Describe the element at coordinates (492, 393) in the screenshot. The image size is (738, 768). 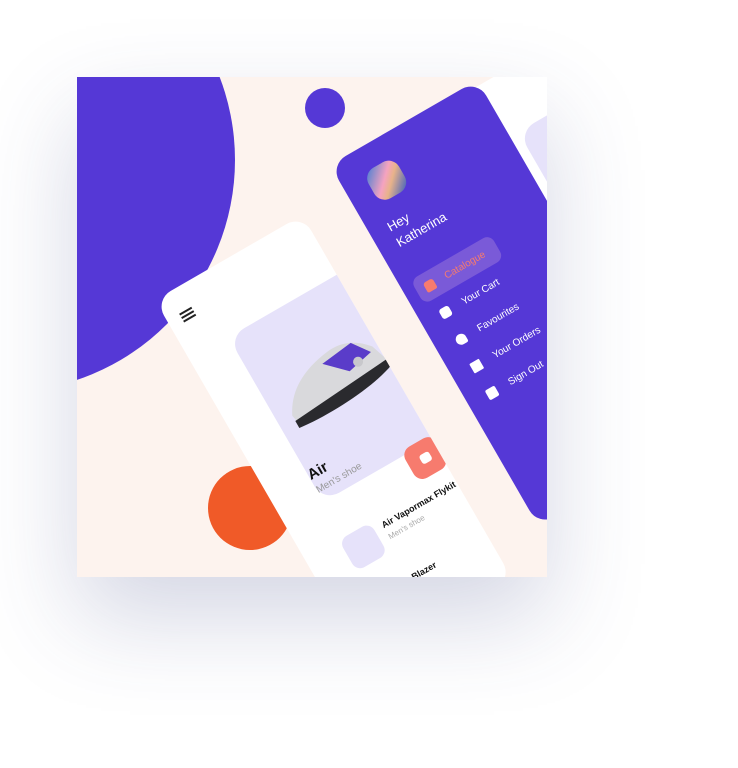
I see `sign-out-icon` at that location.